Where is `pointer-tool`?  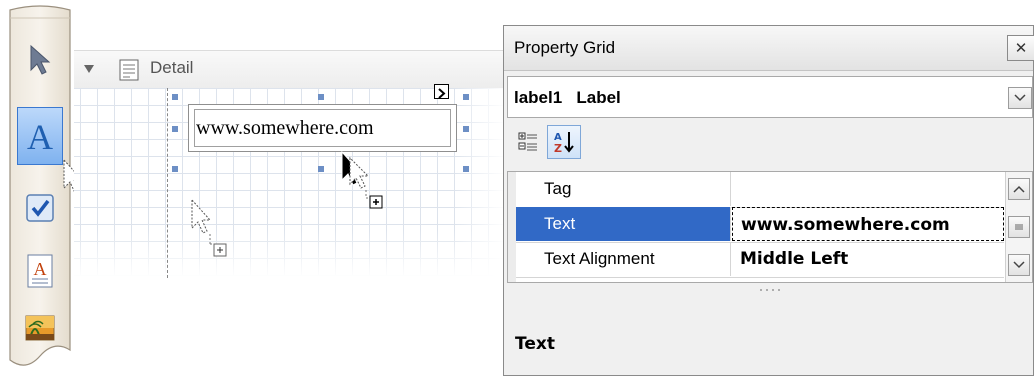 pointer-tool is located at coordinates (40, 60).